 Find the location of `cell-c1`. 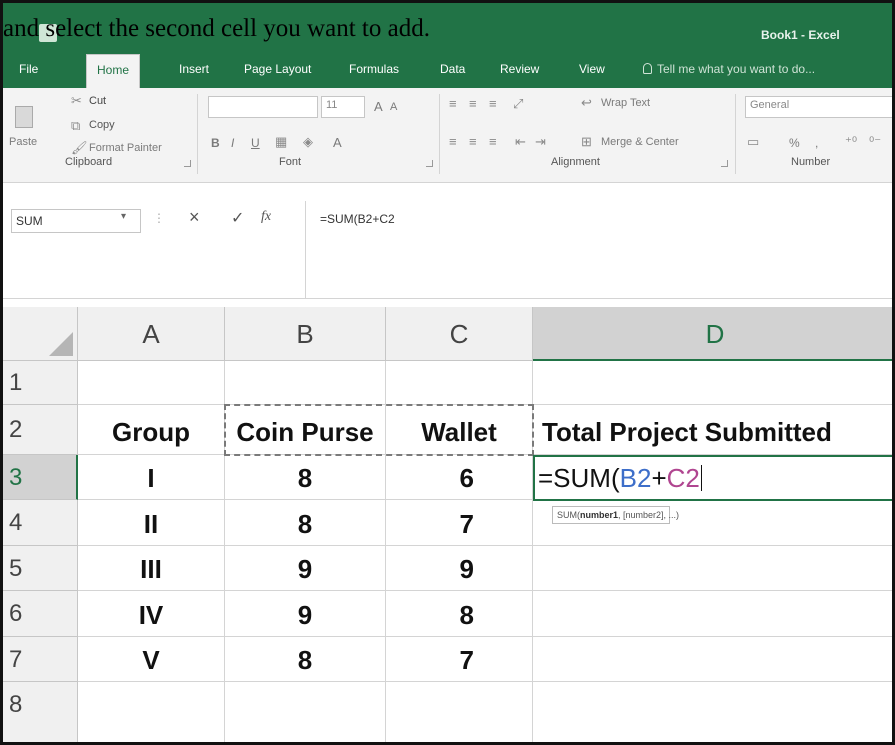

cell-c1 is located at coordinates (459, 383).